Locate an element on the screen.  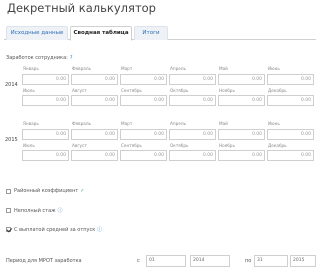
tab-bar: Исходные данные Сводная таблица Итоги is located at coordinates (160, 33).